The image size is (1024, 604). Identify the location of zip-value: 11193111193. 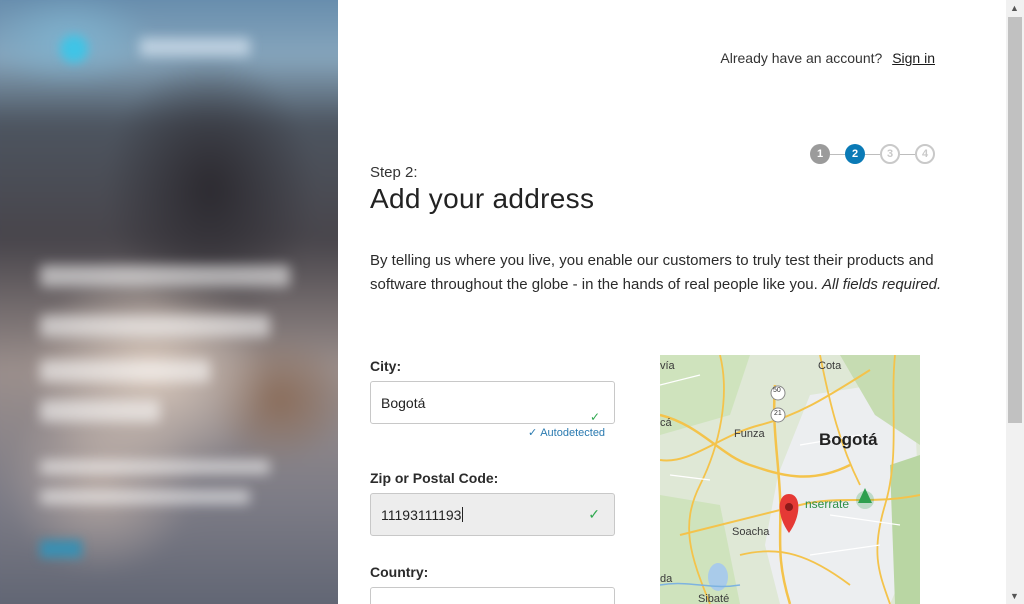
(421, 514).